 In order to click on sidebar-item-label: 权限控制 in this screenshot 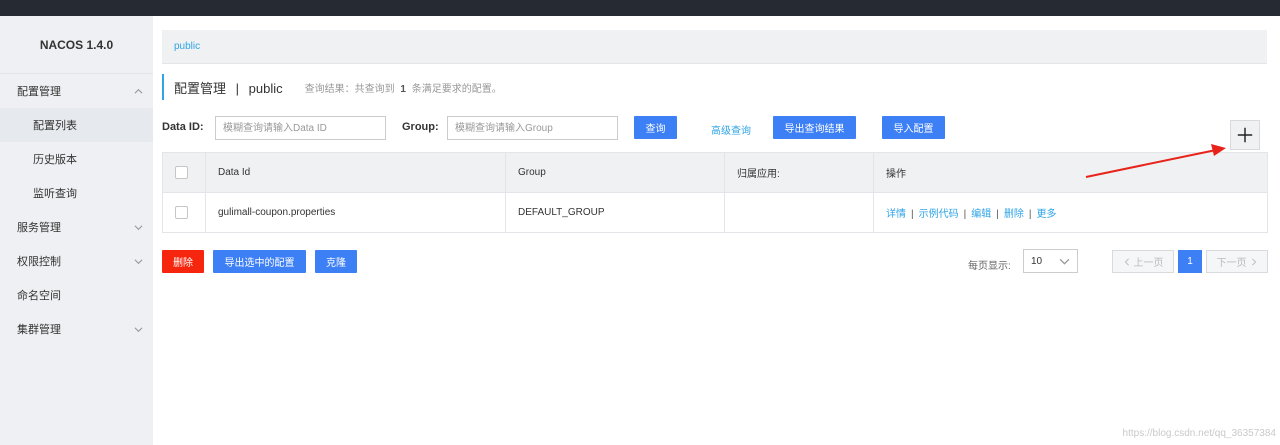, I will do `click(39, 262)`.